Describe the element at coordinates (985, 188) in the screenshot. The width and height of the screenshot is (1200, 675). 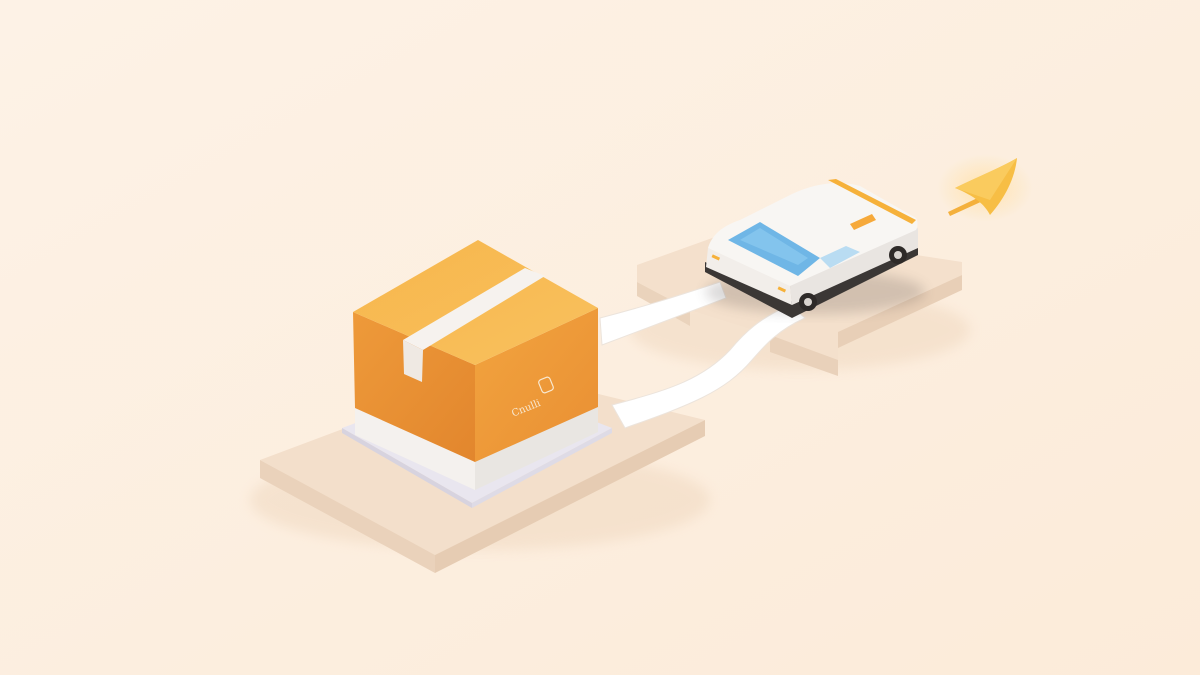
I see `direction-arrow-icon` at that location.